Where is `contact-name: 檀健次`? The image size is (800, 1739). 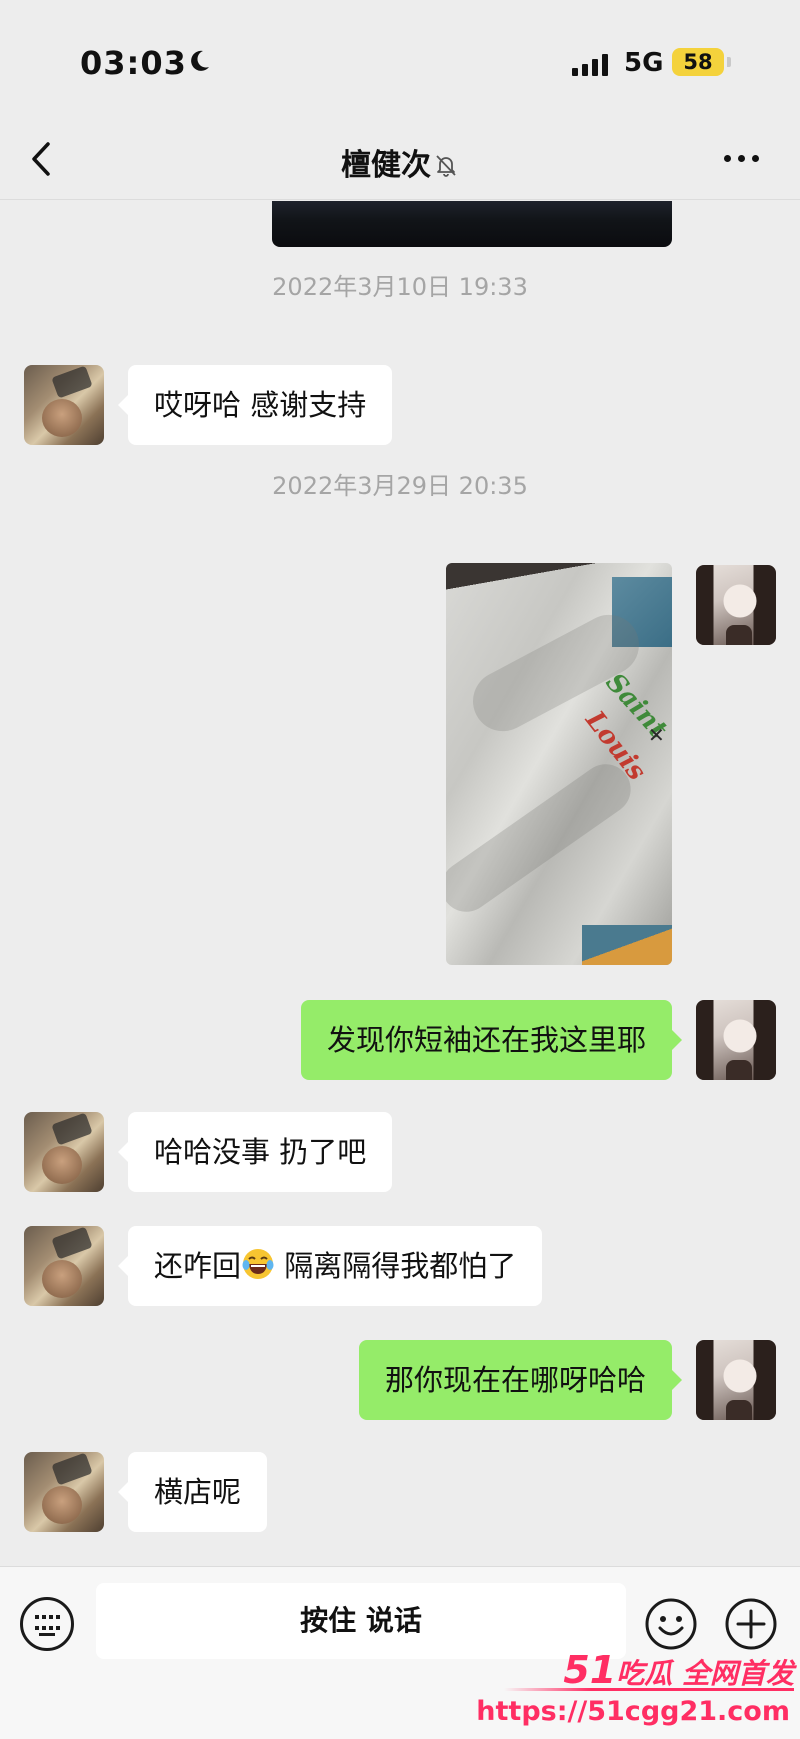
contact-name: 檀健次 is located at coordinates (386, 165).